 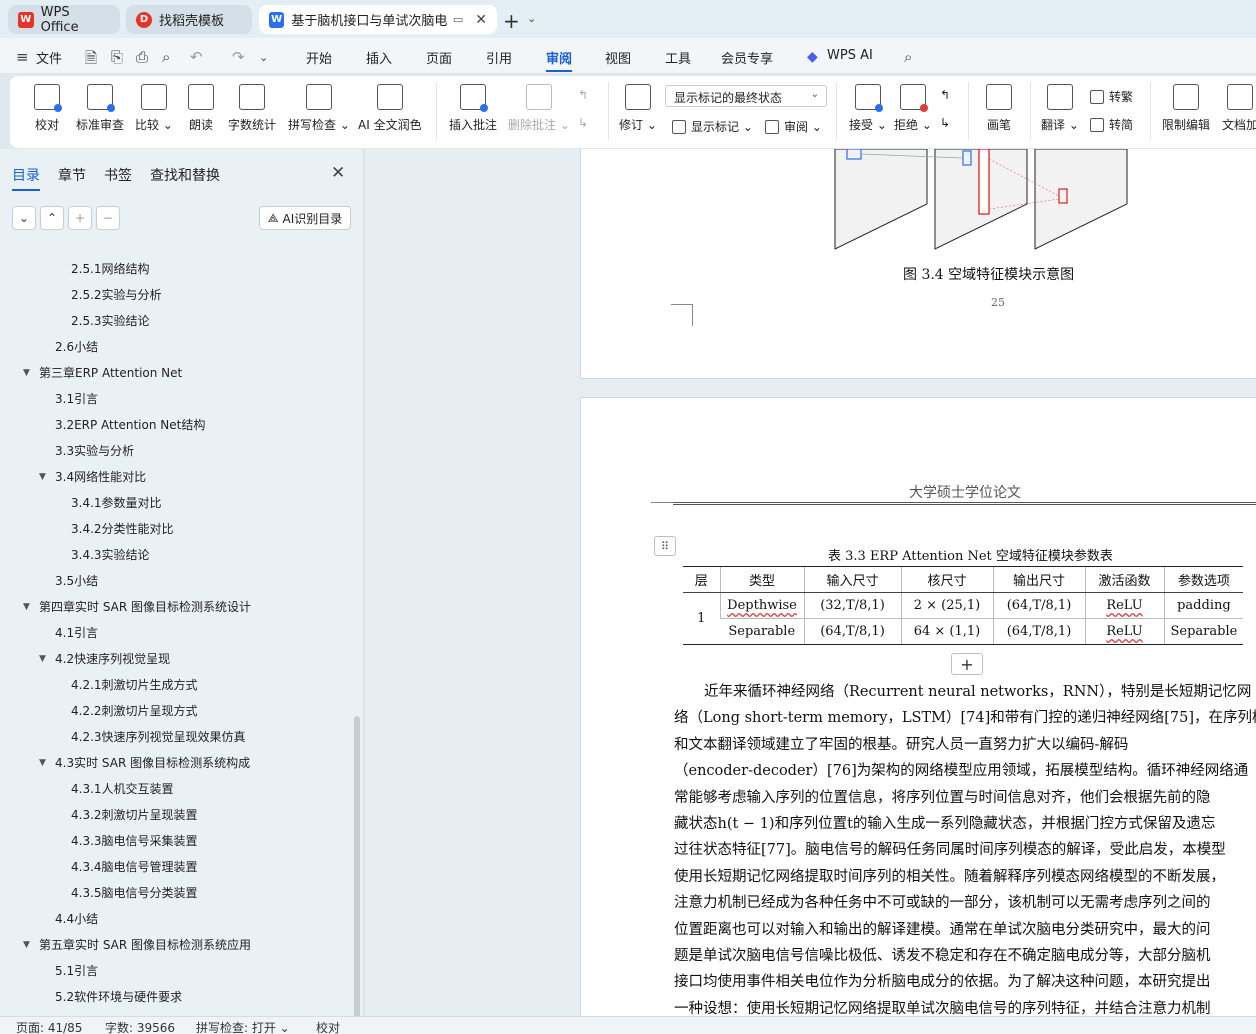 What do you see at coordinates (1186, 108) in the screenshot?
I see `restrict-edit-button: 限制编辑` at bounding box center [1186, 108].